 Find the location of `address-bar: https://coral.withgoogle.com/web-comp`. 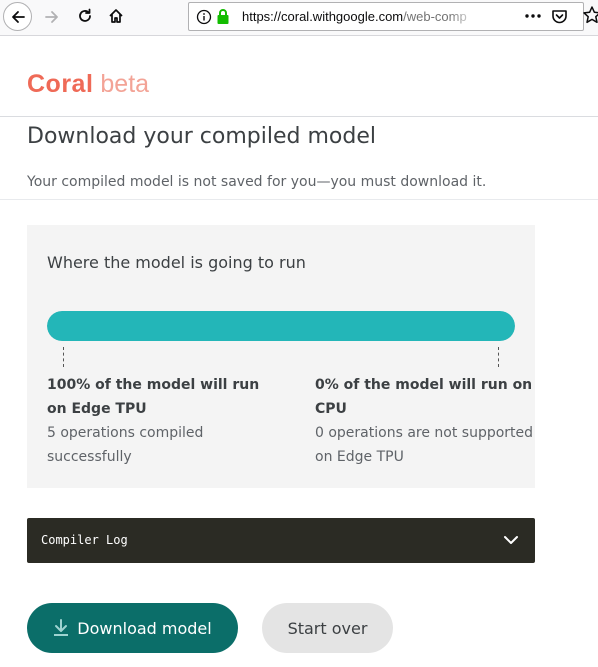

address-bar: https://coral.withgoogle.com/web-comp is located at coordinates (393, 16).